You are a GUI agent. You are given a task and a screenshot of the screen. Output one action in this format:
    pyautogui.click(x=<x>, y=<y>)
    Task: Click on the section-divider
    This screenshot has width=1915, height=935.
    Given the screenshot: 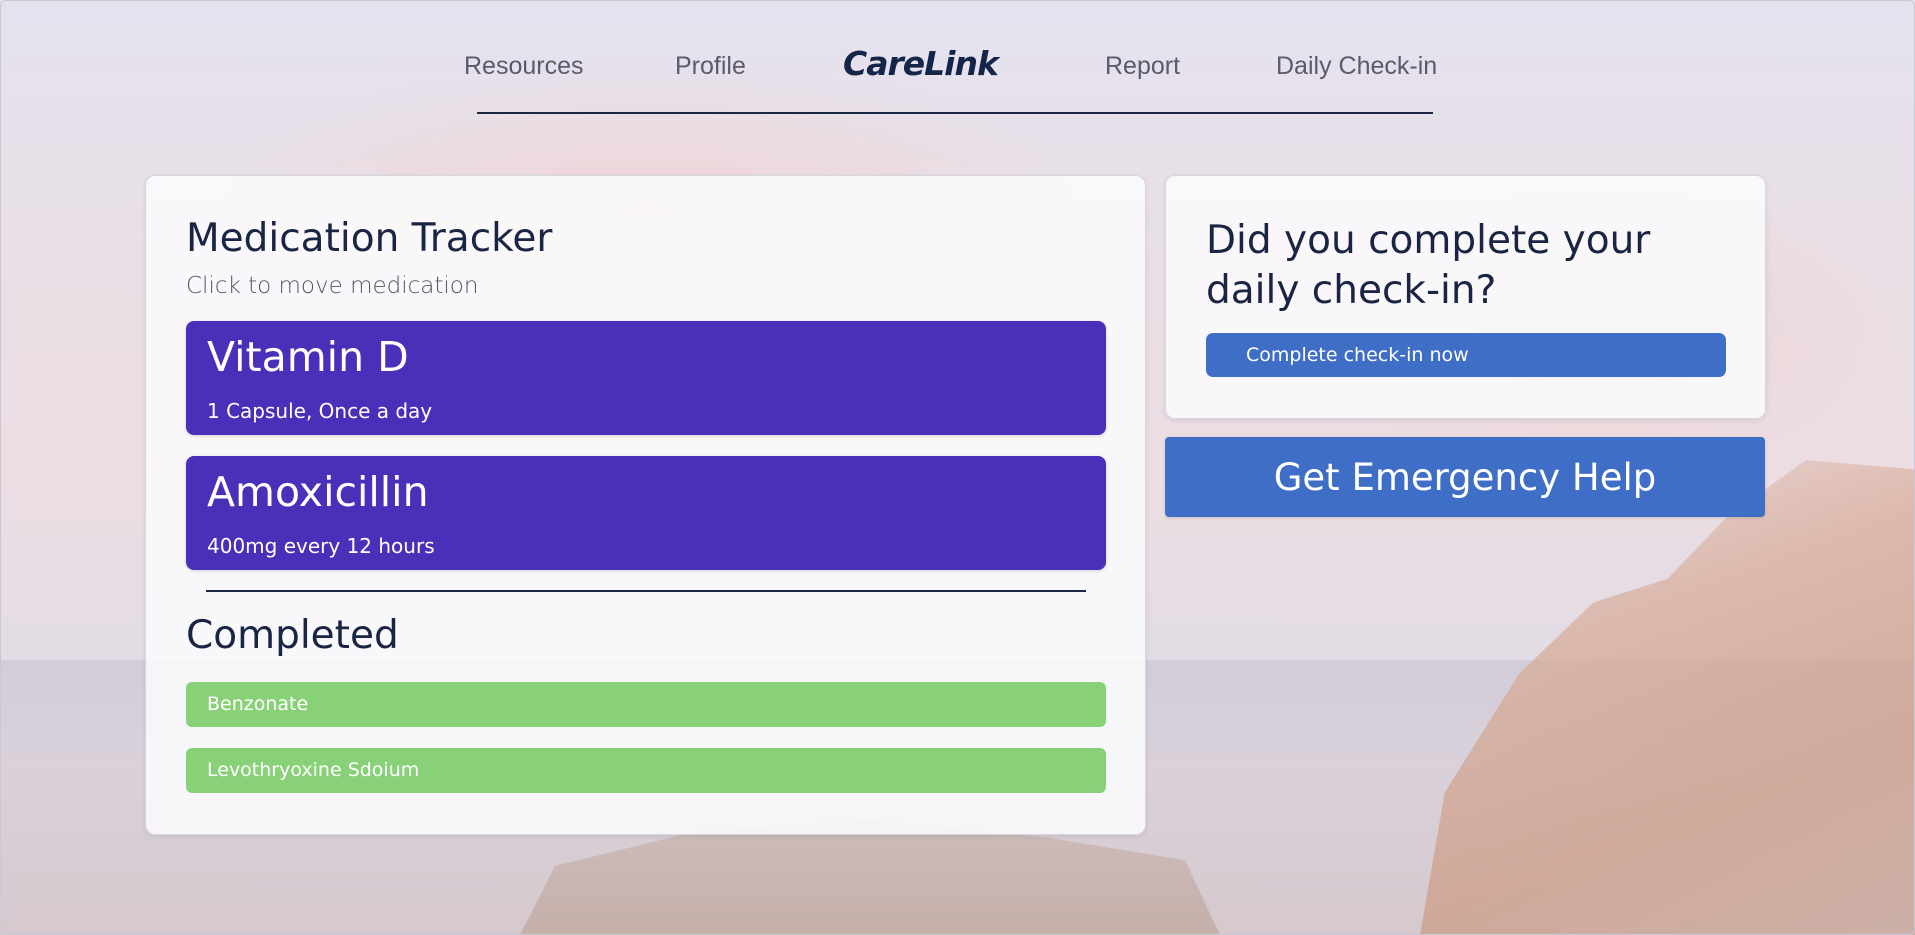 What is the action you would take?
    pyautogui.click(x=646, y=591)
    